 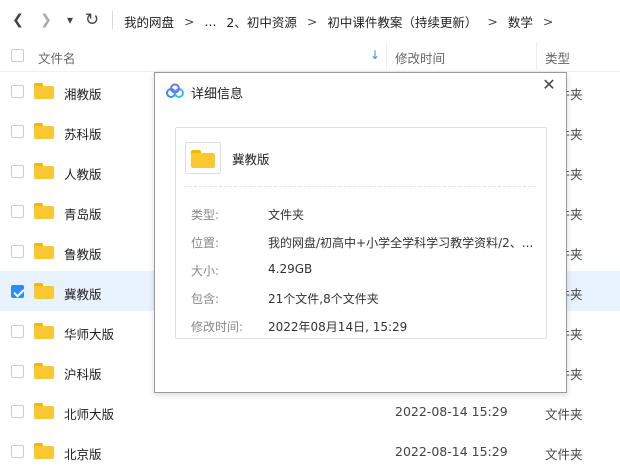 I want to click on breadcrumb-item-my-disk: 我的网盘, so click(x=149, y=21).